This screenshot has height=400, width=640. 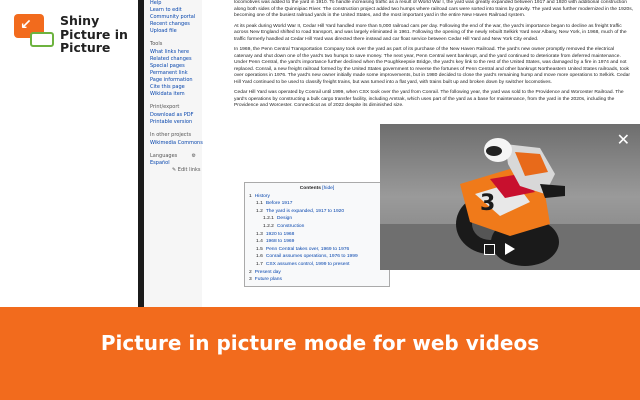 I want to click on languages-heading: Languages, so click(x=164, y=156).